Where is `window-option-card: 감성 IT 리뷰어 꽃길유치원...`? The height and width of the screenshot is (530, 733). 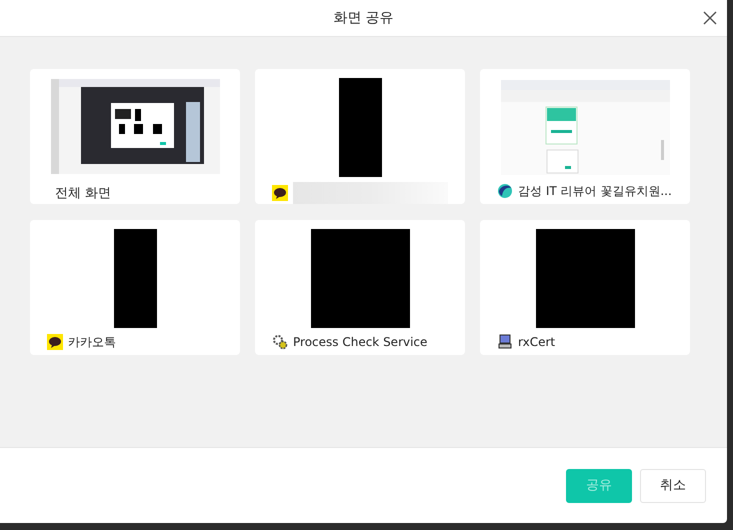 window-option-card: 감성 IT 리뷰어 꽃길유치원... is located at coordinates (585, 136).